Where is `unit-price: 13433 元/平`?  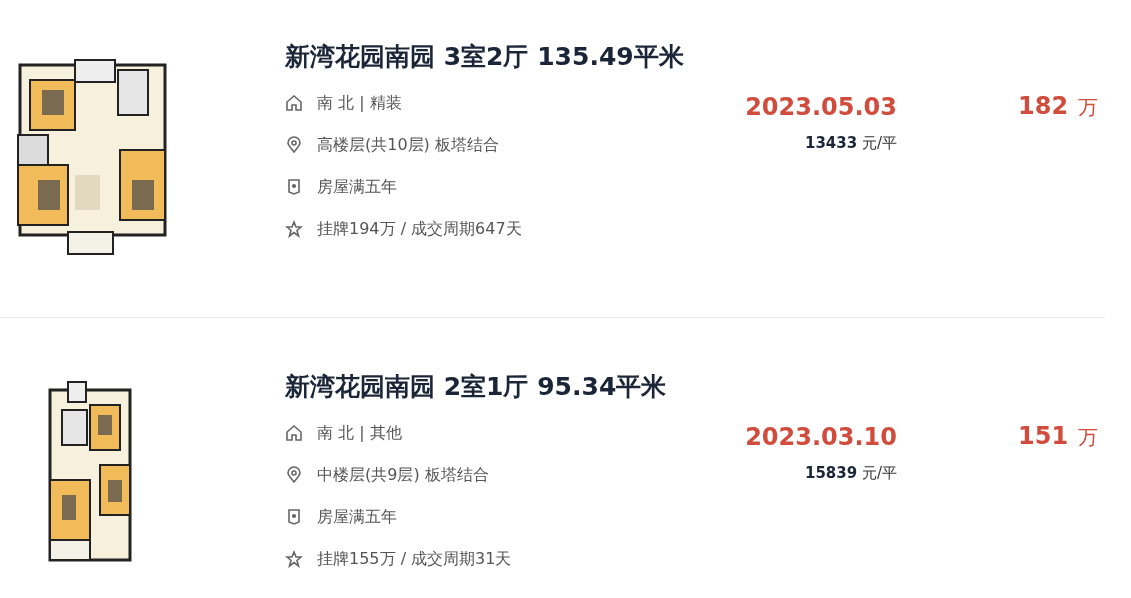
unit-price: 13433 元/平 is located at coordinates (850, 143).